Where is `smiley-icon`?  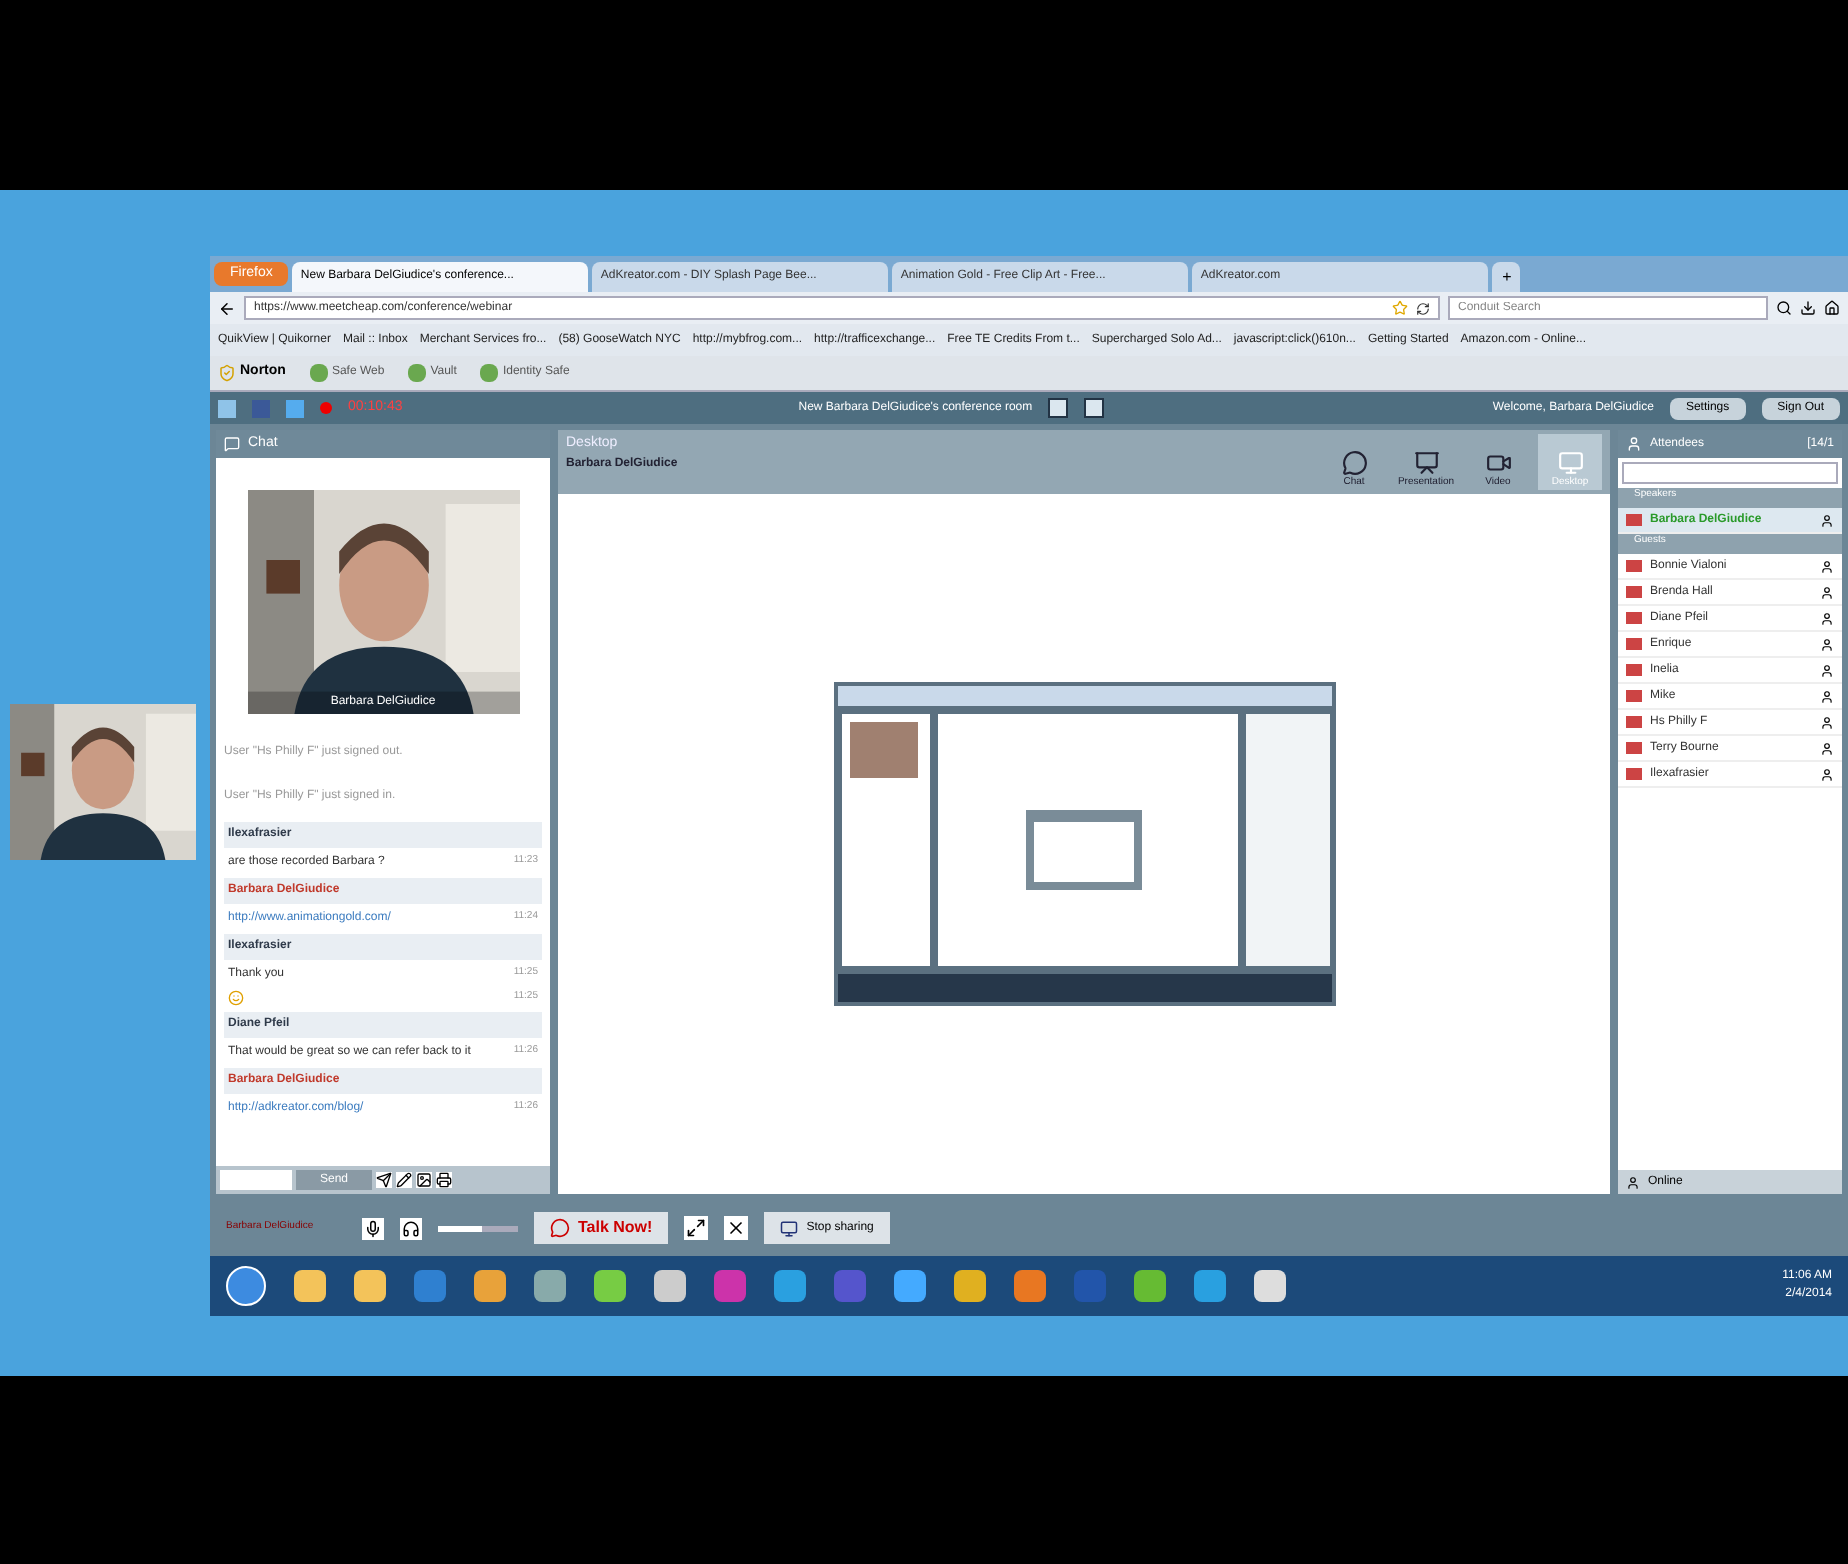 smiley-icon is located at coordinates (236, 998).